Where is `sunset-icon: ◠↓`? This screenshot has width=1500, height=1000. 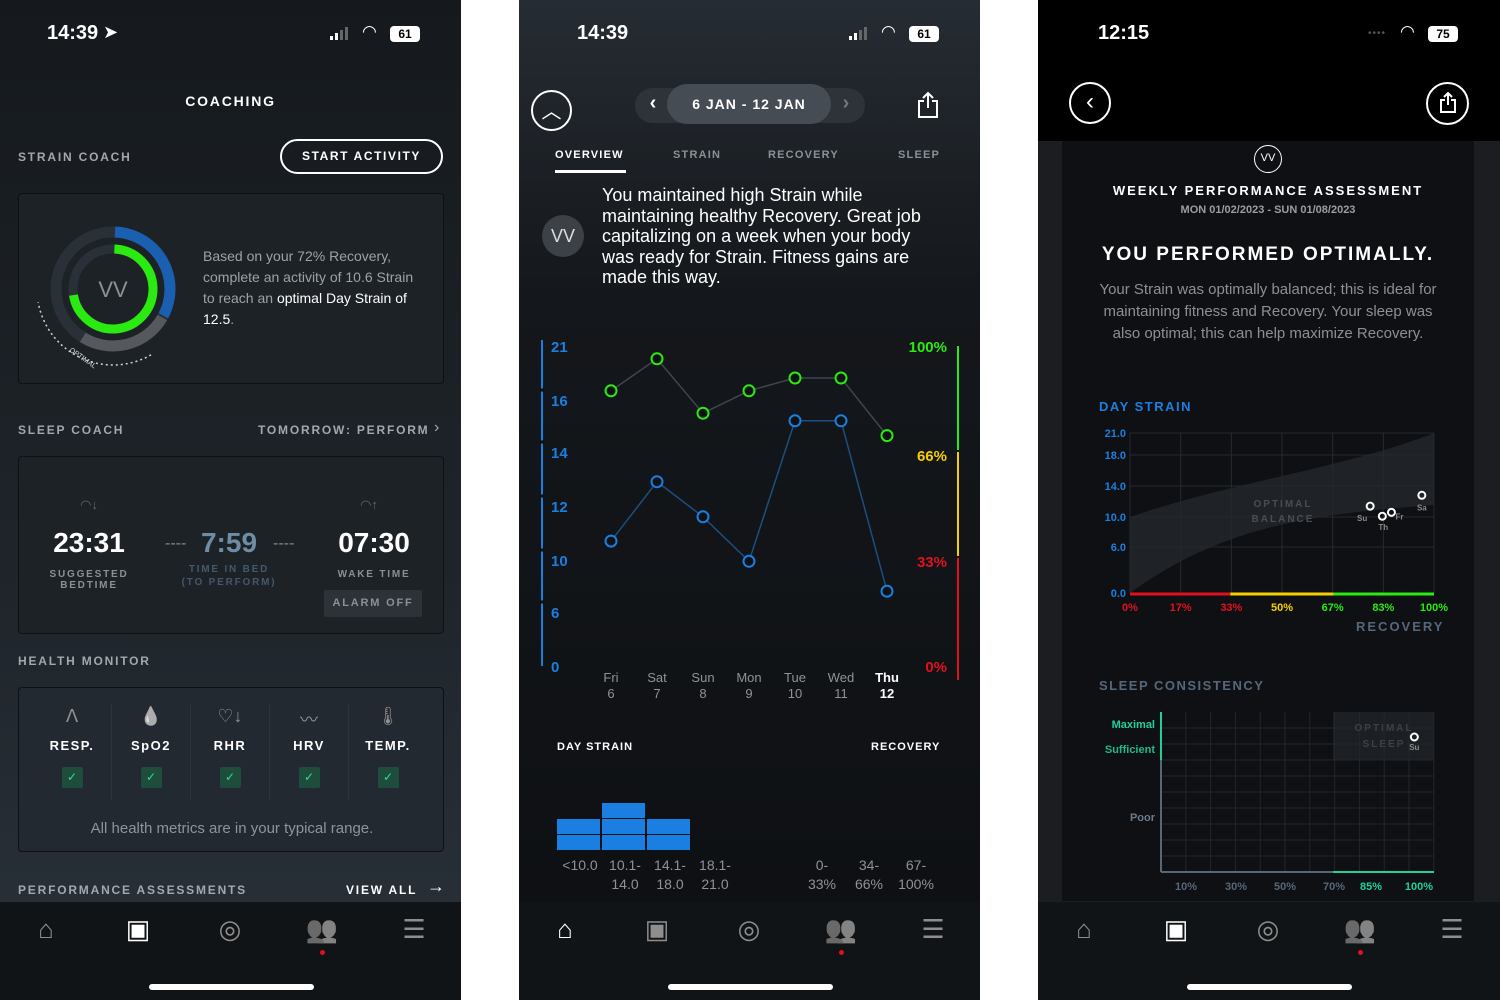 sunset-icon: ◠↓ is located at coordinates (89, 504).